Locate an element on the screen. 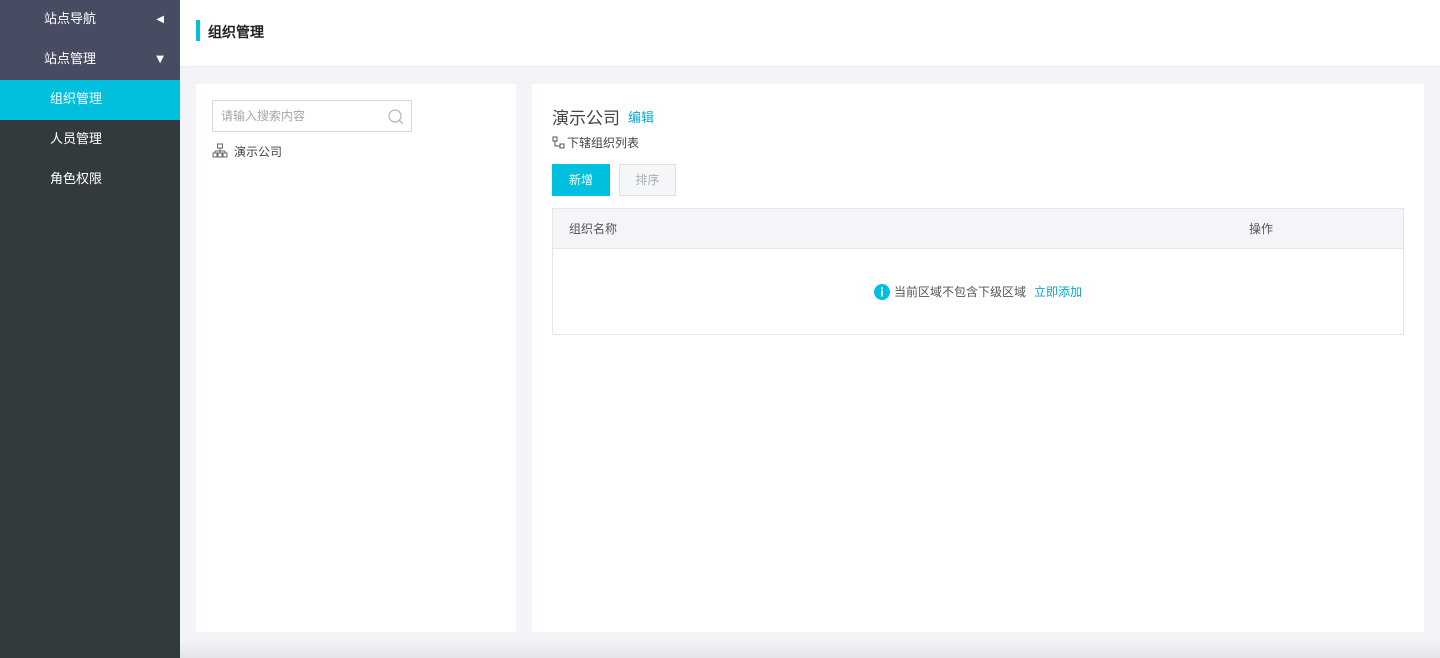 Image resolution: width=1440 pixels, height=658 pixels. column-header-org-name: 组织名称 is located at coordinates (593, 229).